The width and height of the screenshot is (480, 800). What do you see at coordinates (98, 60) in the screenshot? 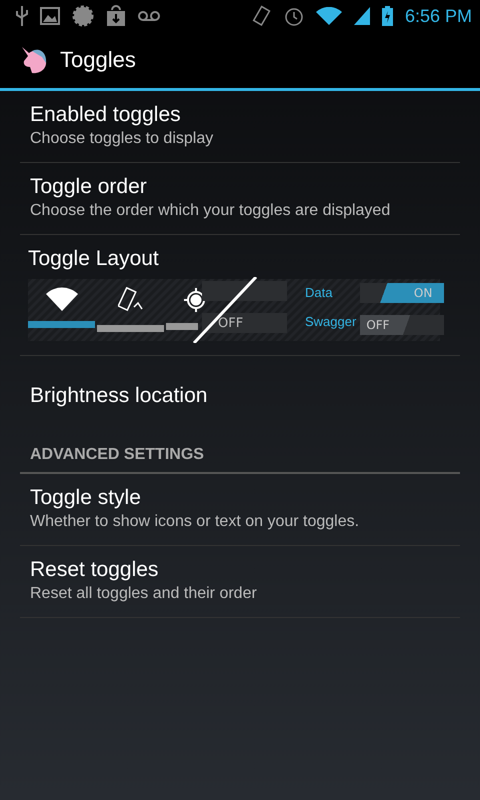
I see `app-title: Toggles` at bounding box center [98, 60].